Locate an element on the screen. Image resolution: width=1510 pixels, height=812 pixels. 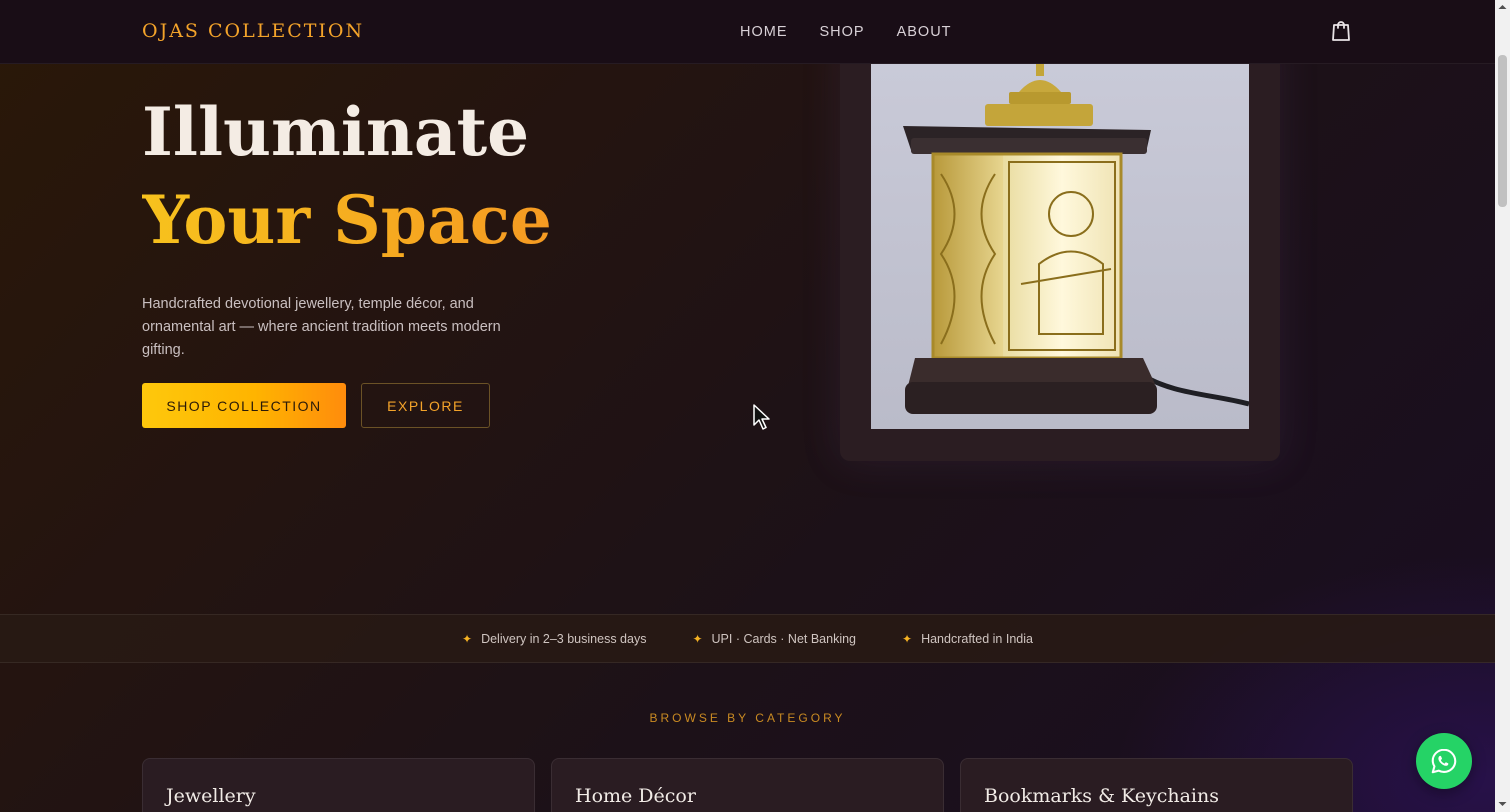
feature-item: ✦ Delivery in 2–3 business days is located at coordinates (554, 639).